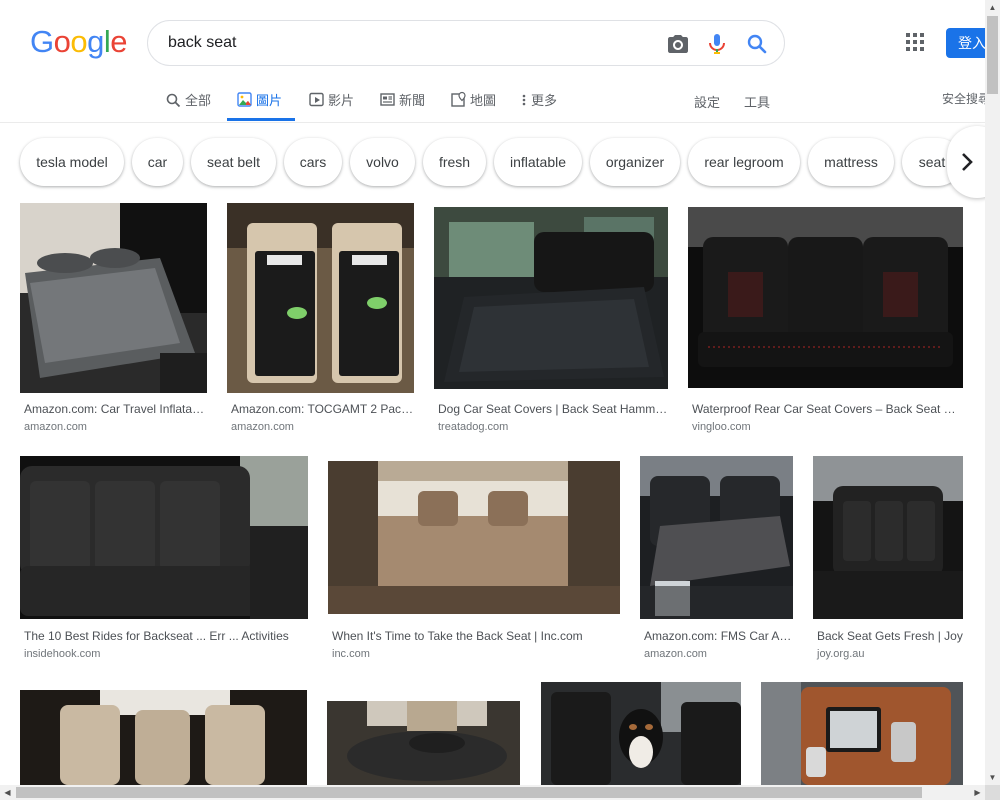 The image size is (1000, 800). I want to click on chip-volvo: volvo, so click(382, 162).